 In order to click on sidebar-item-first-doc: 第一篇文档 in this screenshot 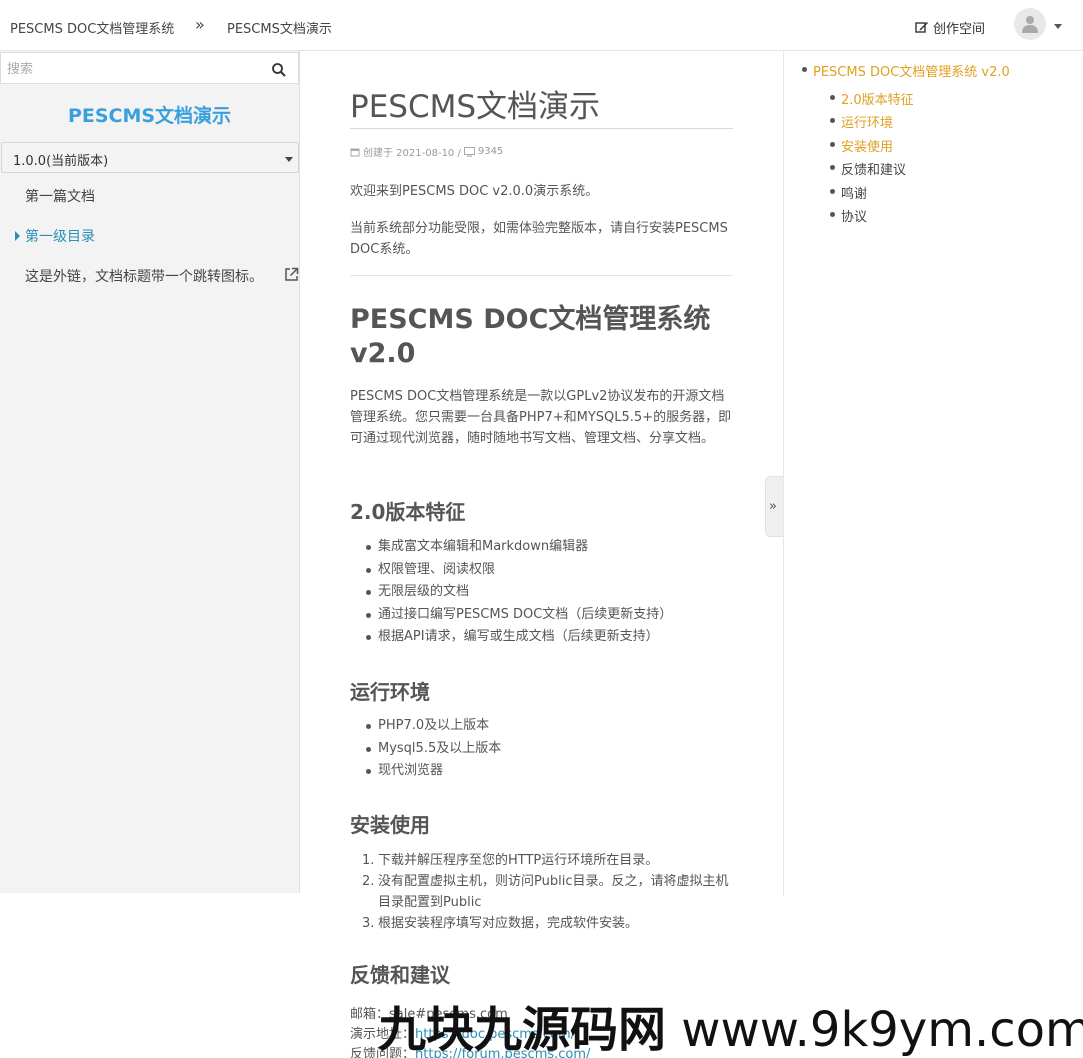, I will do `click(60, 196)`.